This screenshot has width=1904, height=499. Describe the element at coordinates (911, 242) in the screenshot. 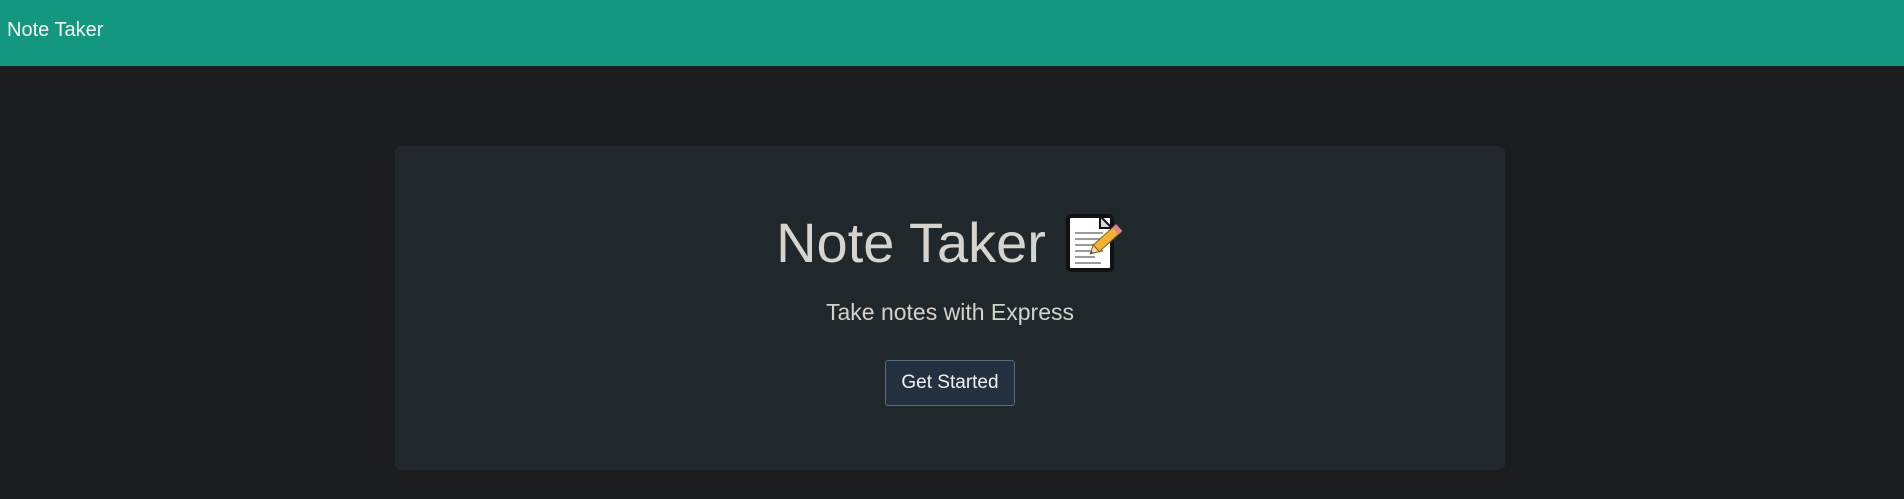

I see `hero-title: Note Taker` at that location.